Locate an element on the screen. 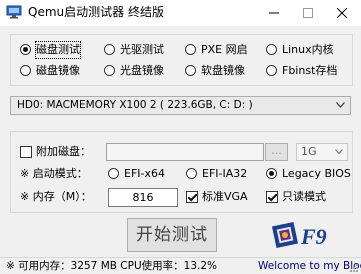 The height and width of the screenshot is (274, 361). radio-label: PXE 网启 is located at coordinates (224, 49).